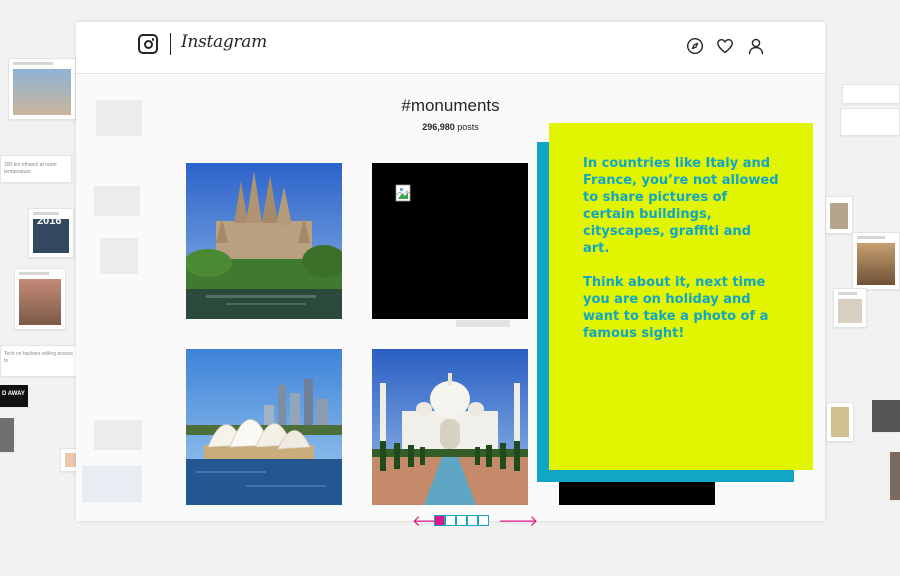 Image resolution: width=900 pixels, height=576 pixels. Describe the element at coordinates (264, 241) in the screenshot. I see `sagrada-familia-photo` at that location.